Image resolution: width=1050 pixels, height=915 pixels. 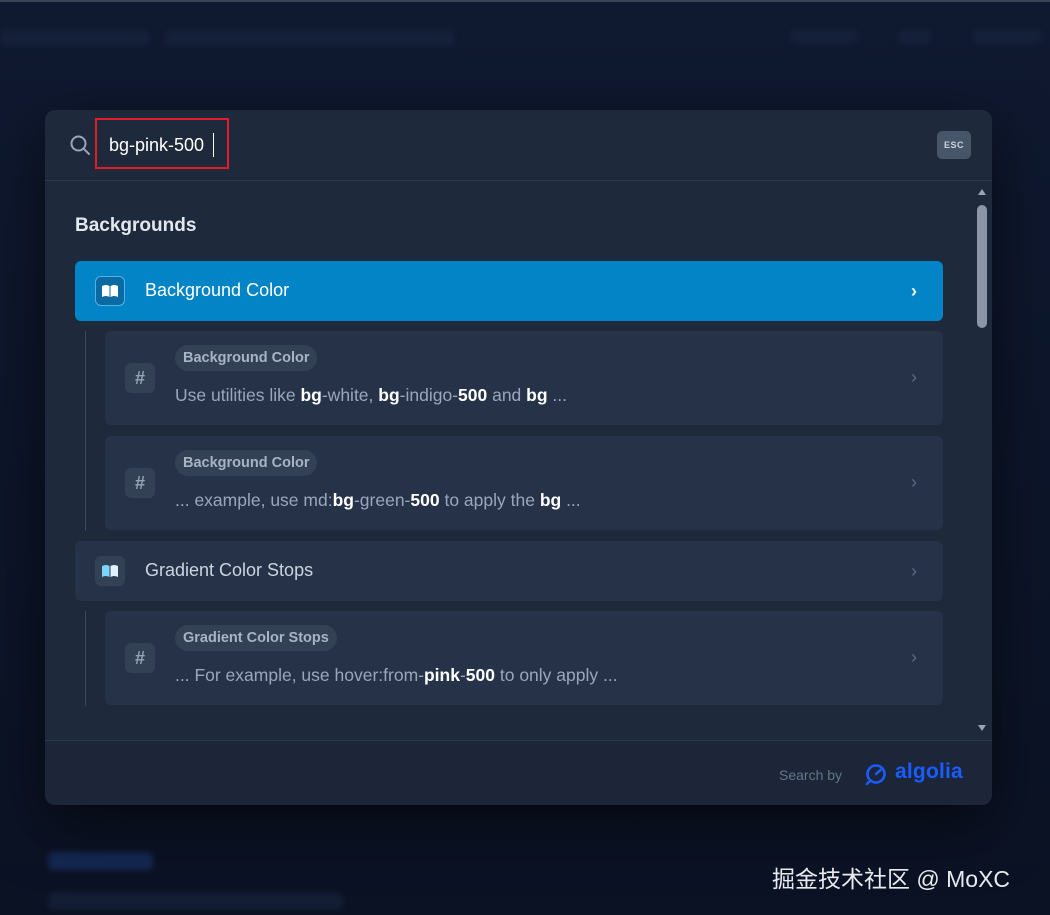 What do you see at coordinates (350, 395) in the screenshot?
I see `snippet-text: -white,` at bounding box center [350, 395].